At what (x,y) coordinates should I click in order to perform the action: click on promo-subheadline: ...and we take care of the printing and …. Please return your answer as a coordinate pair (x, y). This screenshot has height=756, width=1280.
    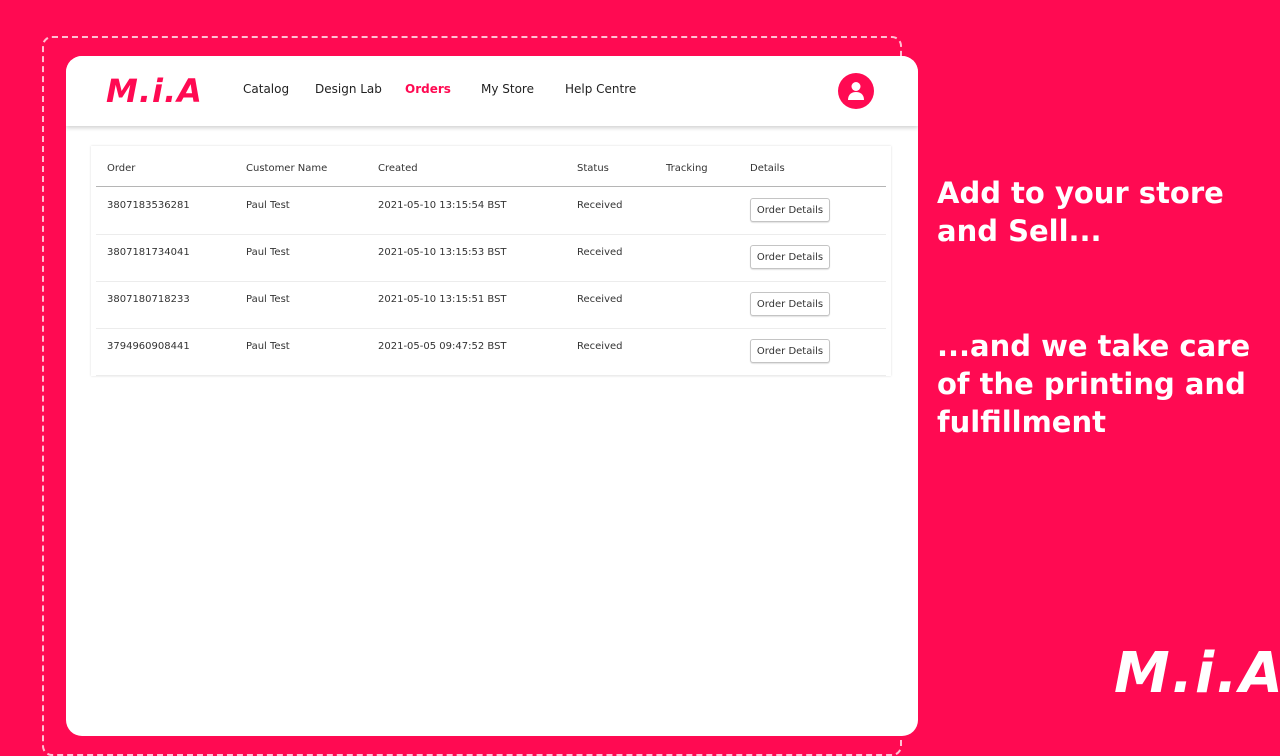
    Looking at the image, I should click on (1094, 384).